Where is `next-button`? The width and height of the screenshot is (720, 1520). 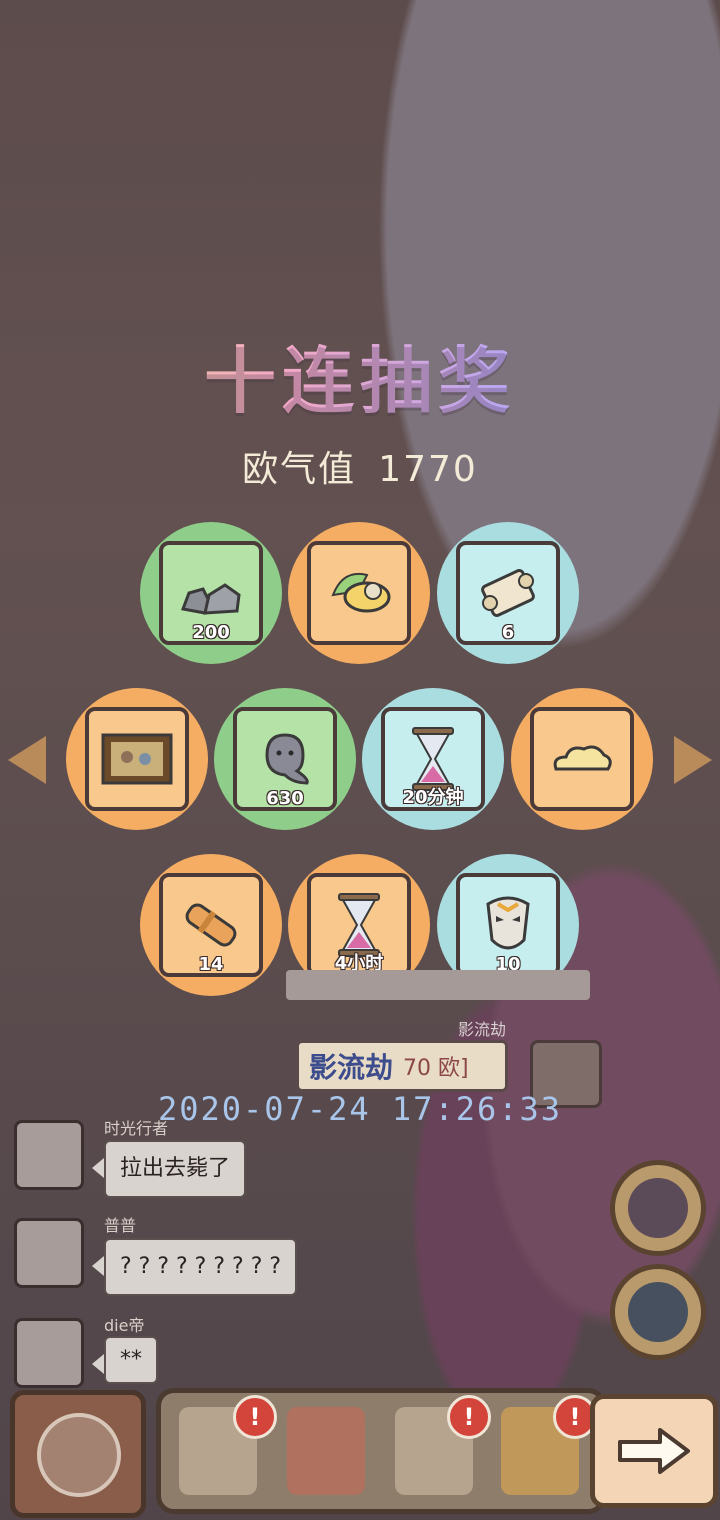 next-button is located at coordinates (654, 1451).